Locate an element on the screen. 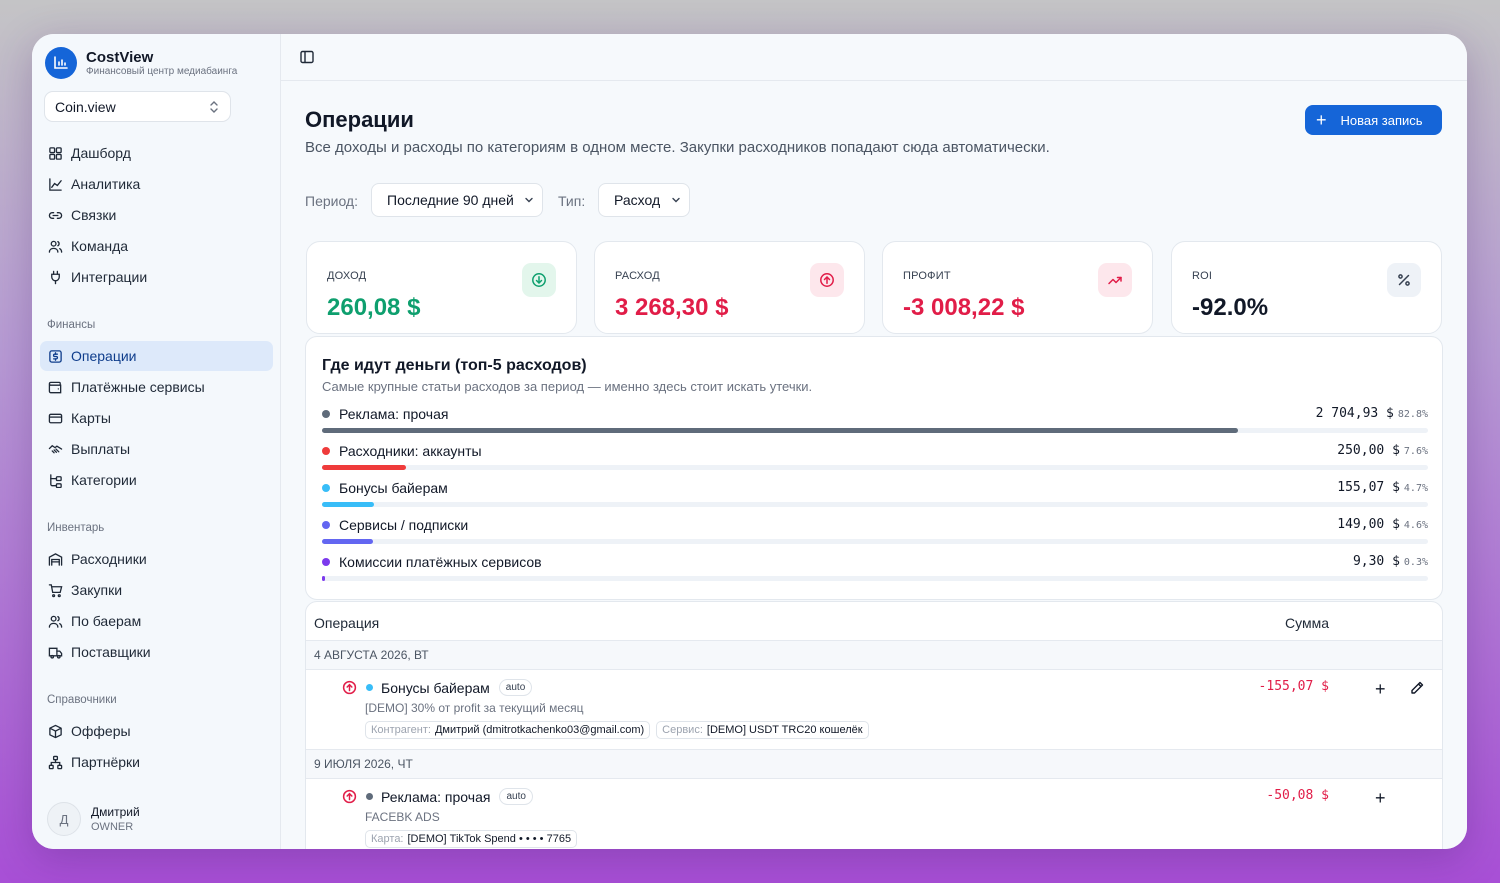  sidebar-item-integrations: Интеграции is located at coordinates (156, 277).